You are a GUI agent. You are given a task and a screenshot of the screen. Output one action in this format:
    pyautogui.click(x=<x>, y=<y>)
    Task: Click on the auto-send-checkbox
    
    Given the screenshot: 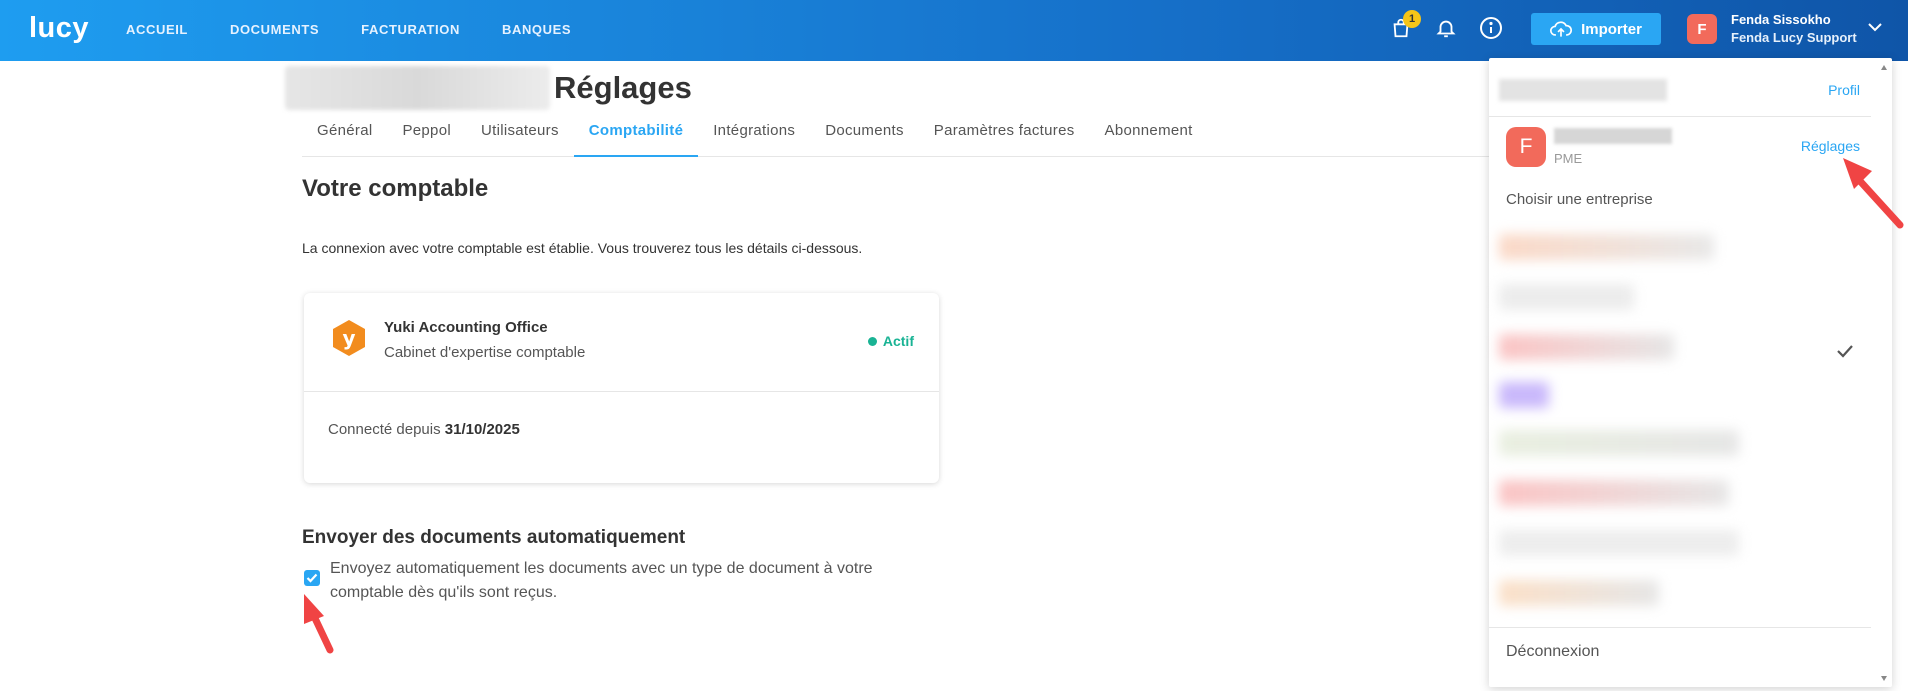 What is the action you would take?
    pyautogui.click(x=312, y=578)
    